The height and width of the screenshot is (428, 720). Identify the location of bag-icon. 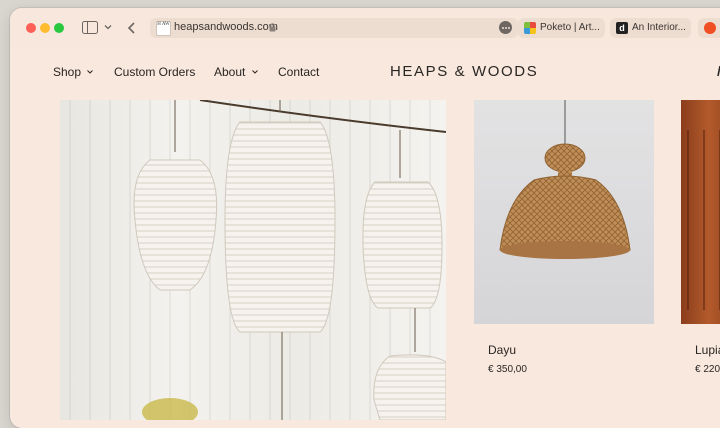
(716, 71).